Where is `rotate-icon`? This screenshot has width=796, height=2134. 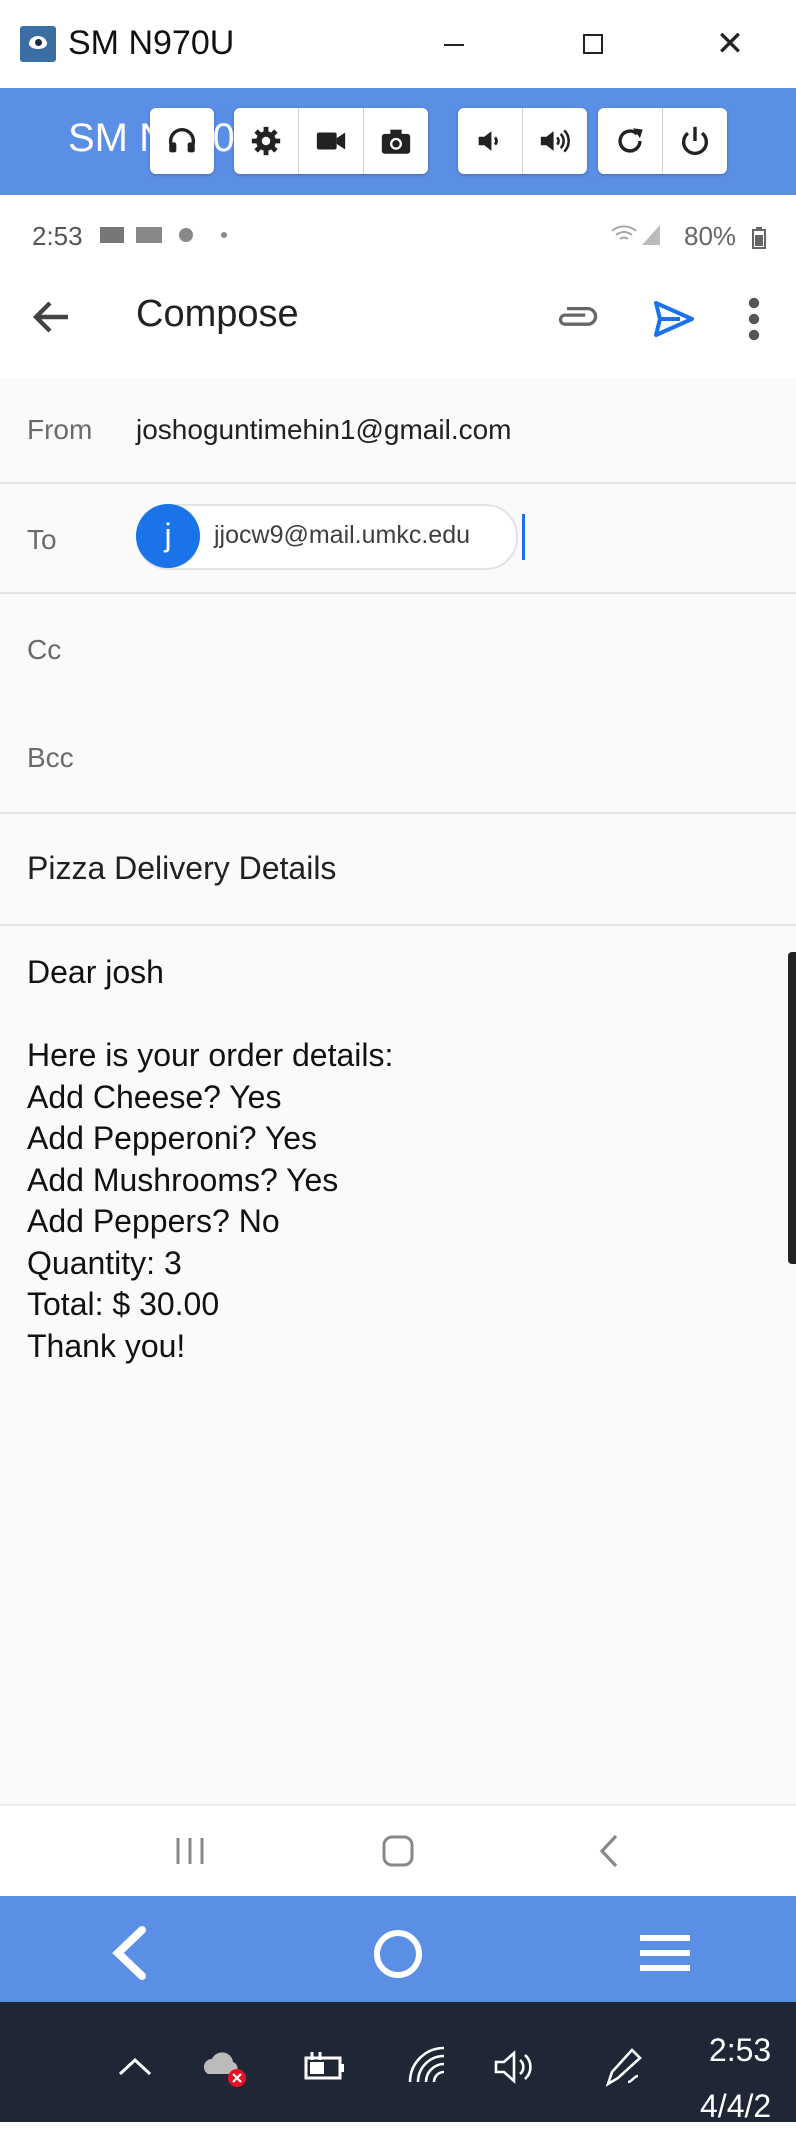
rotate-icon is located at coordinates (630, 140).